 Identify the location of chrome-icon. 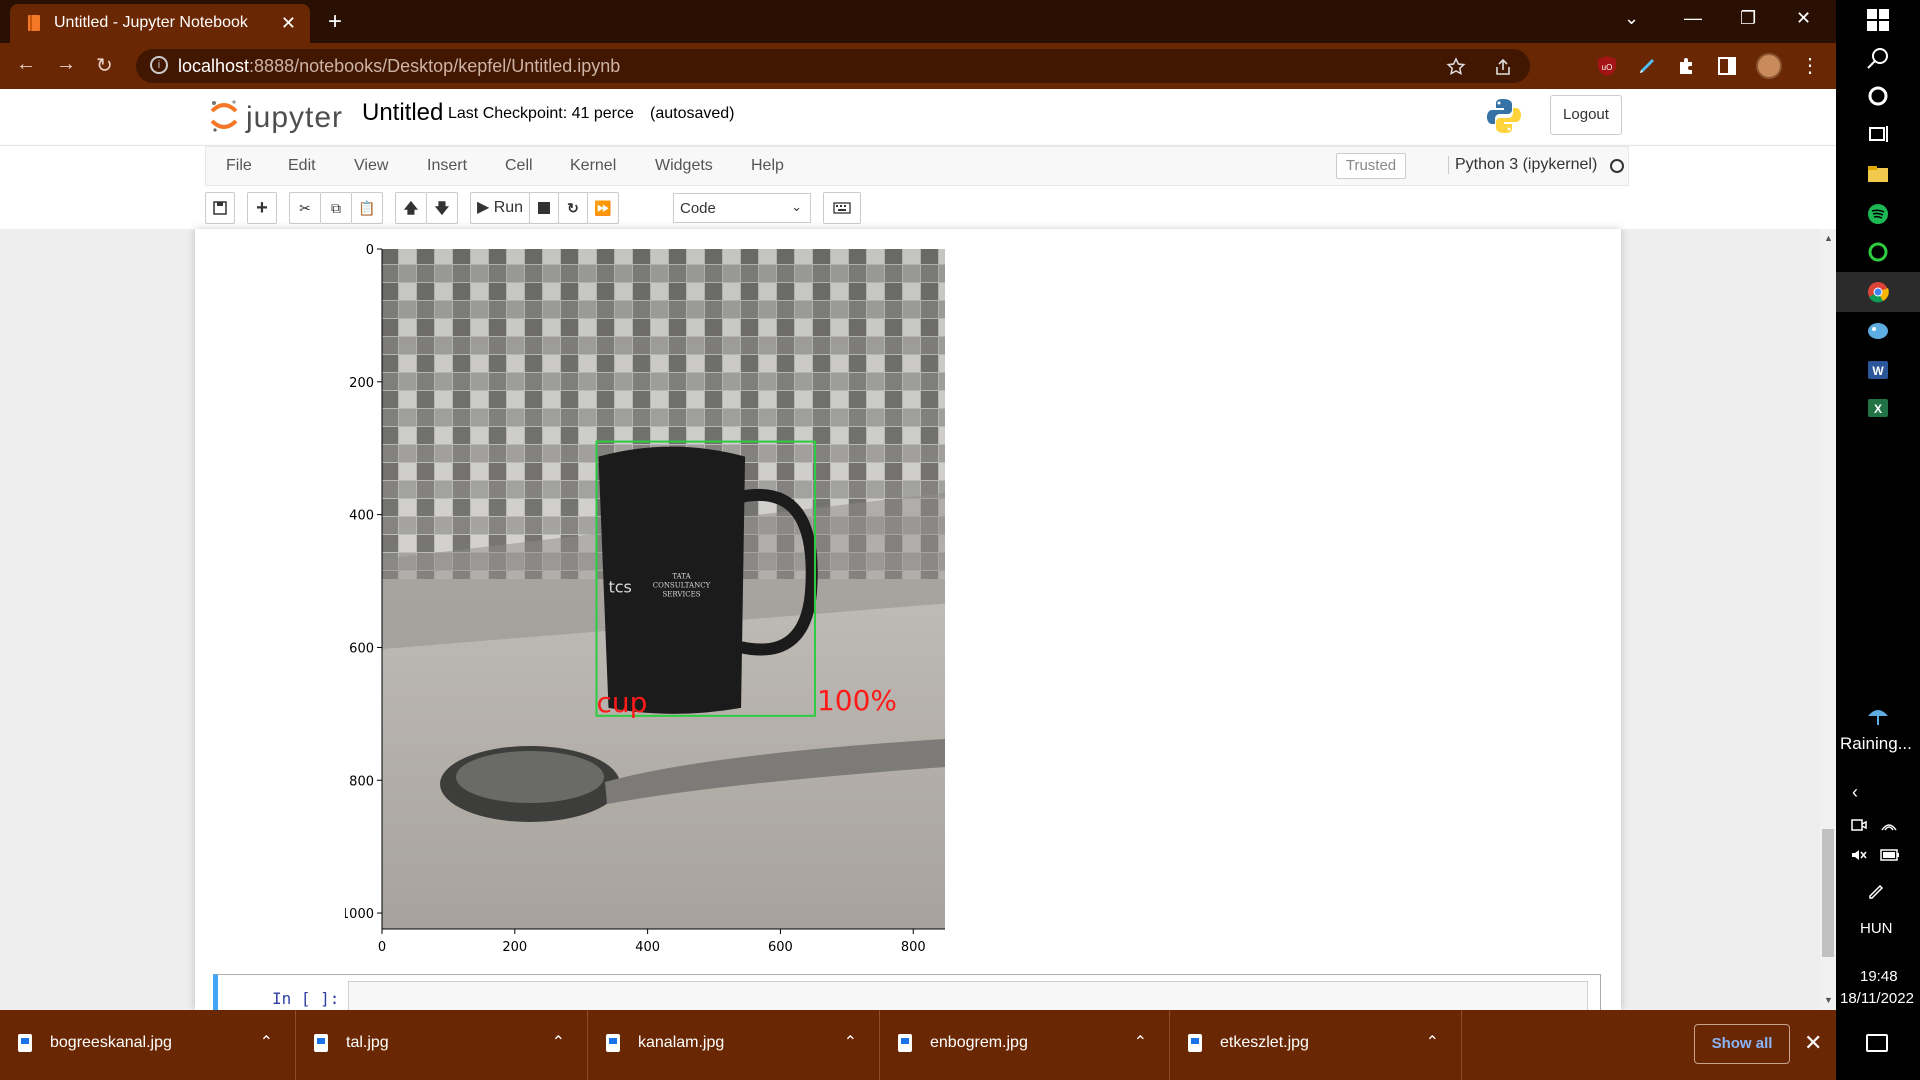
(1878, 292).